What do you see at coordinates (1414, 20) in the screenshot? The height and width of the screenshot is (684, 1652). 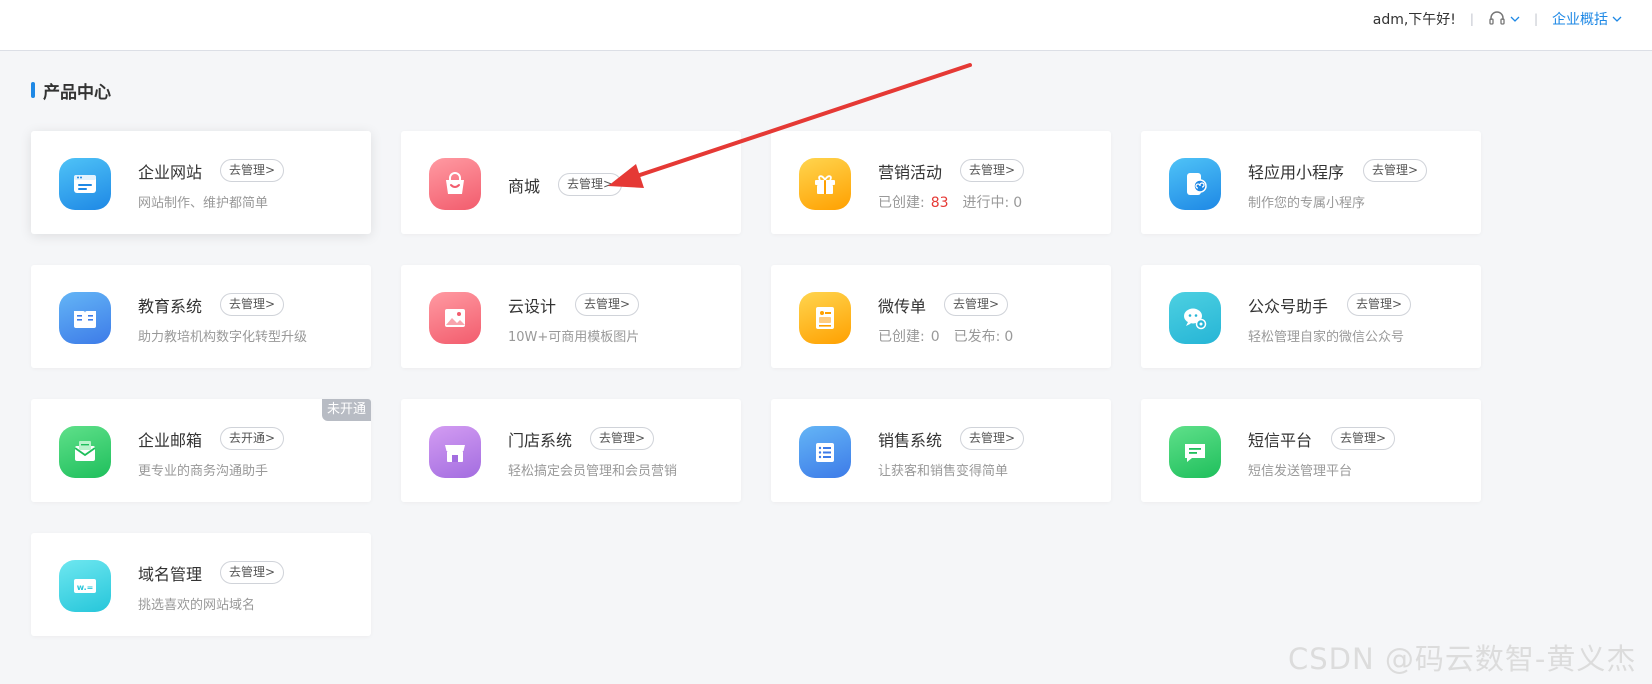 I see `greeting-text: adm,下午好!` at bounding box center [1414, 20].